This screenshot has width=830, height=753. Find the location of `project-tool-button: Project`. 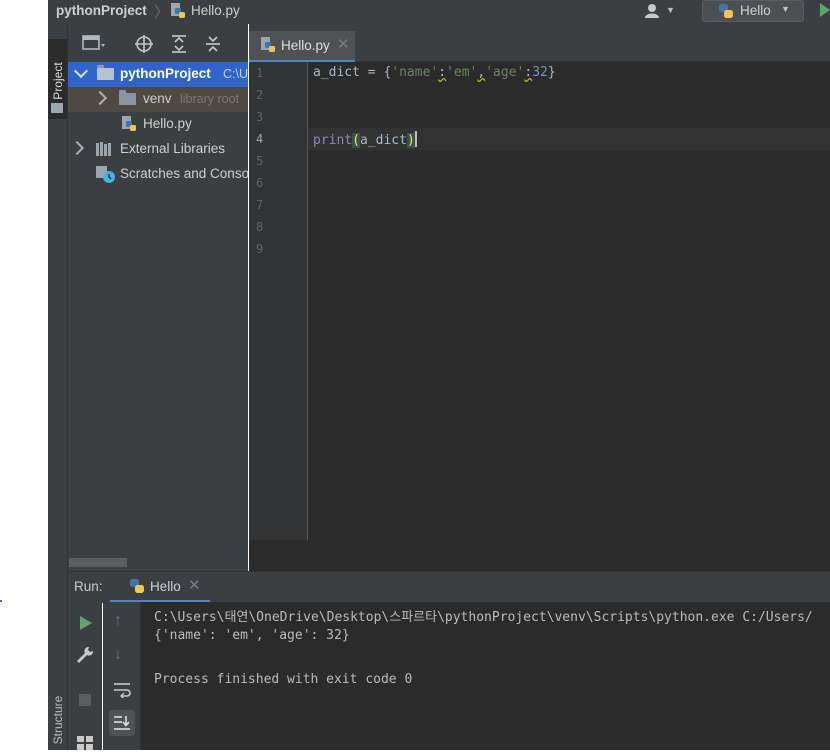

project-tool-button: Project is located at coordinates (57, 79).